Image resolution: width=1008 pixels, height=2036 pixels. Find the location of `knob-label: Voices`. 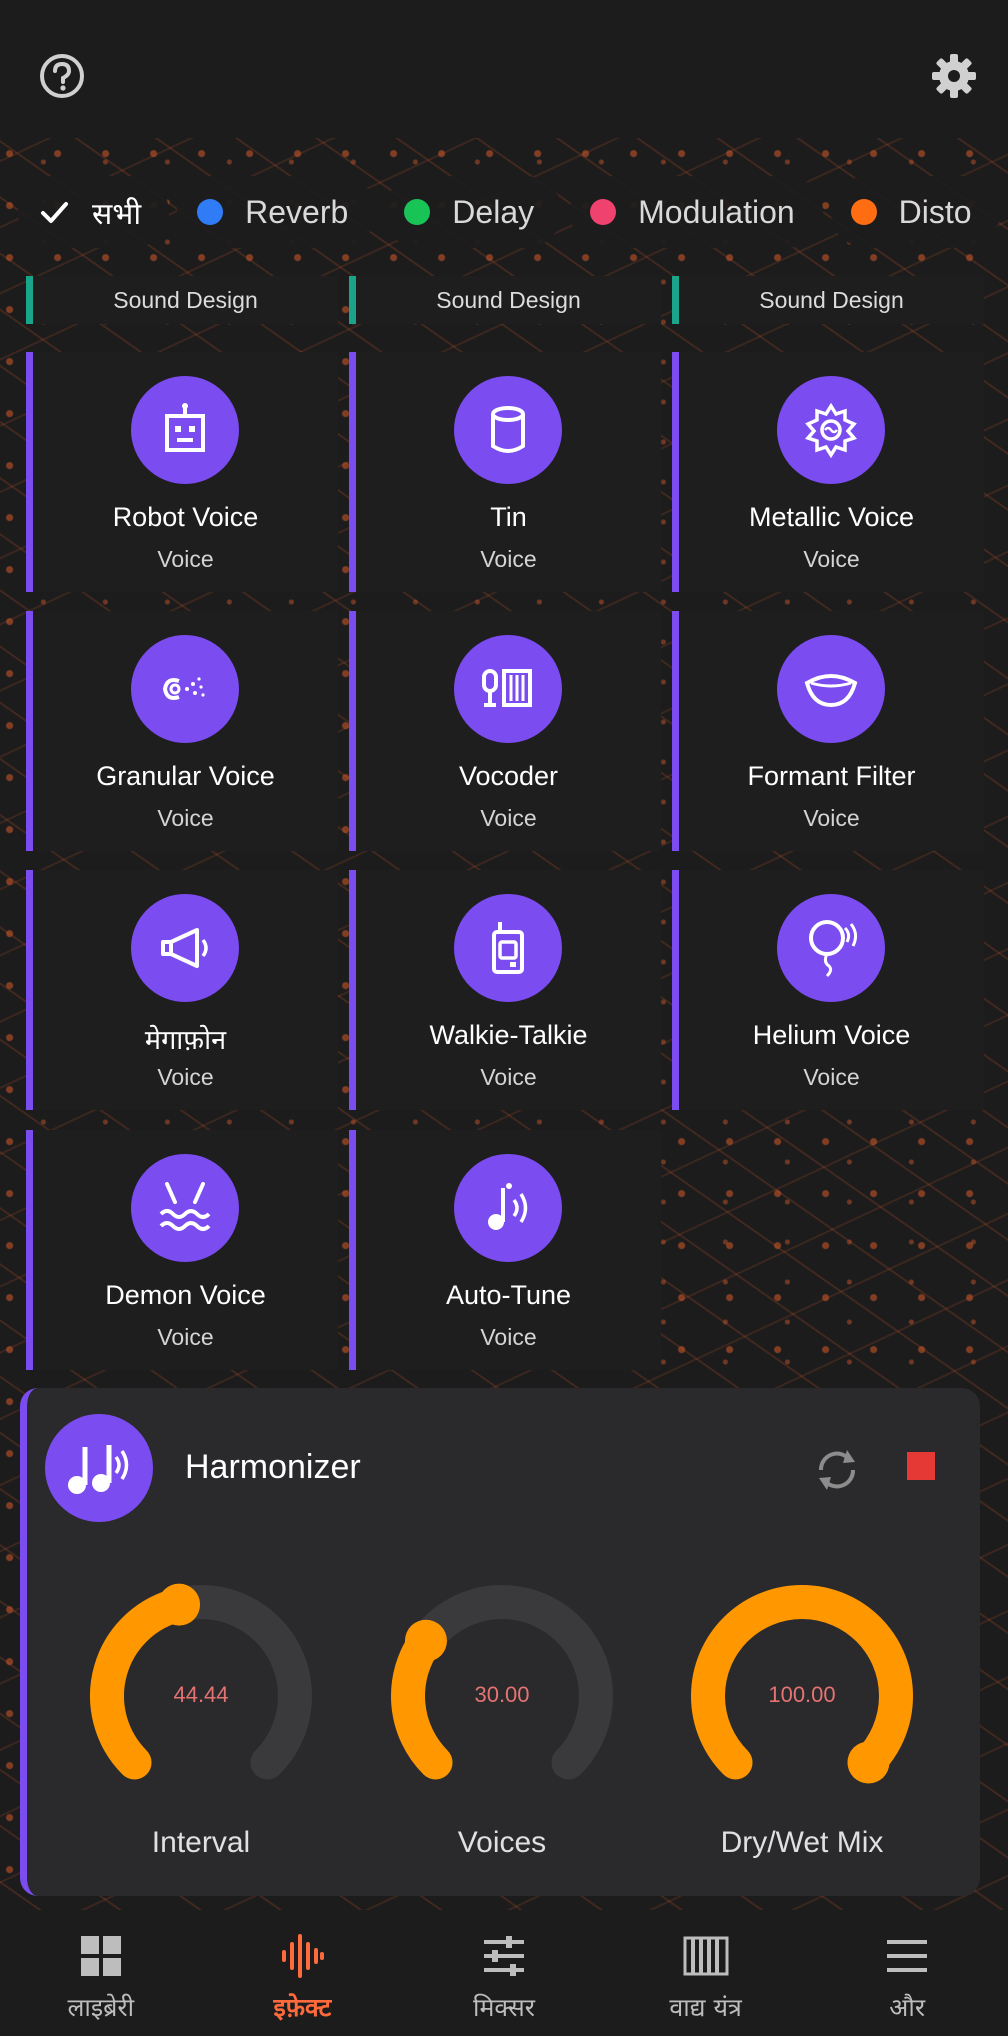

knob-label: Voices is located at coordinates (502, 1842).